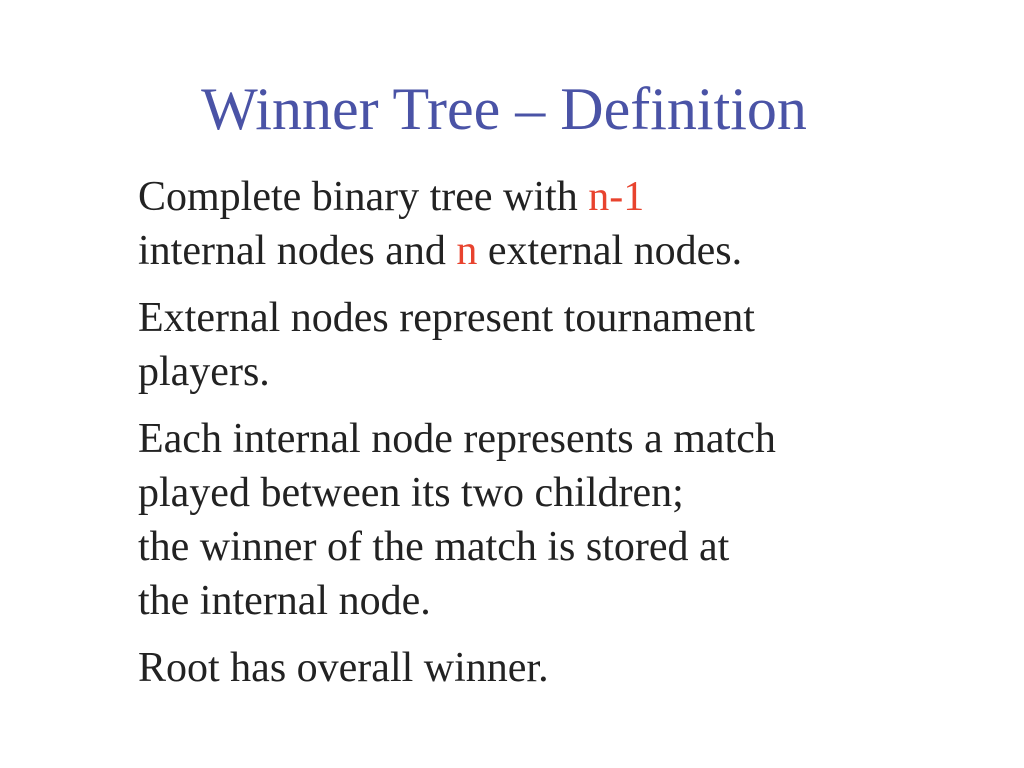  What do you see at coordinates (467, 251) in the screenshot?
I see `highlight-n: n` at bounding box center [467, 251].